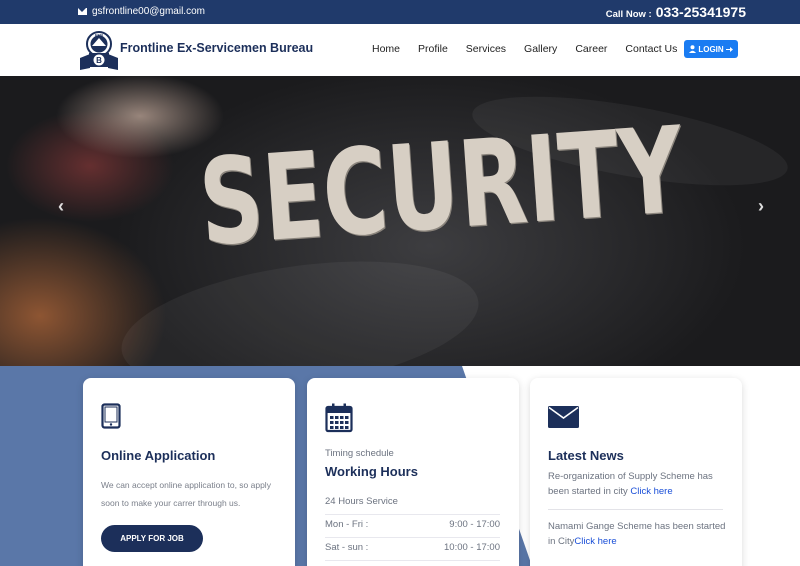 The height and width of the screenshot is (566, 800). What do you see at coordinates (386, 49) in the screenshot?
I see `nav-item-home: Home` at bounding box center [386, 49].